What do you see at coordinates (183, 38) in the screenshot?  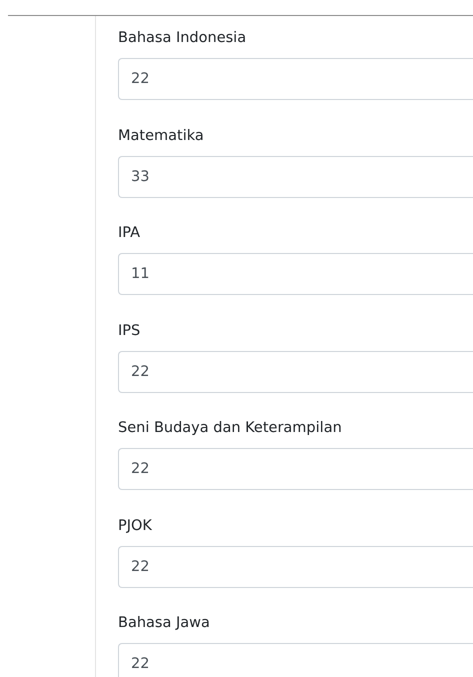 I see `field-label: Bahasa Indonesia` at bounding box center [183, 38].